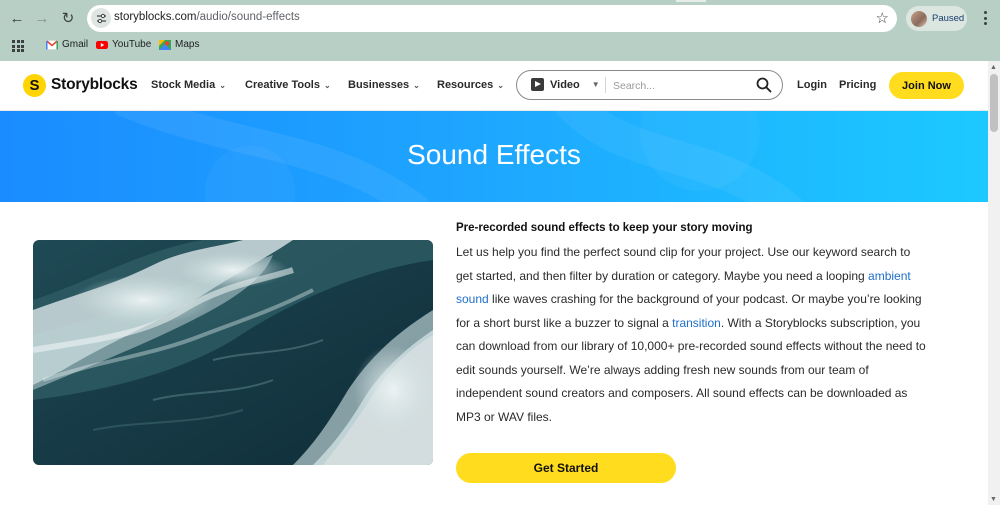  What do you see at coordinates (101, 18) in the screenshot?
I see `site-info-icon` at bounding box center [101, 18].